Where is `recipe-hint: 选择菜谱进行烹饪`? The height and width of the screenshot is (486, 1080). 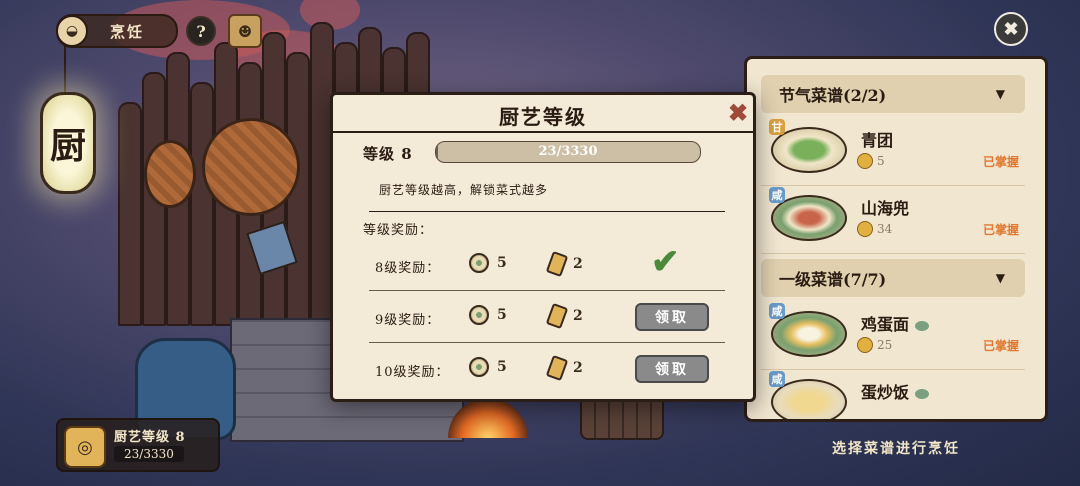
recipe-hint: 选择菜谱进行烹饪 is located at coordinates (896, 449).